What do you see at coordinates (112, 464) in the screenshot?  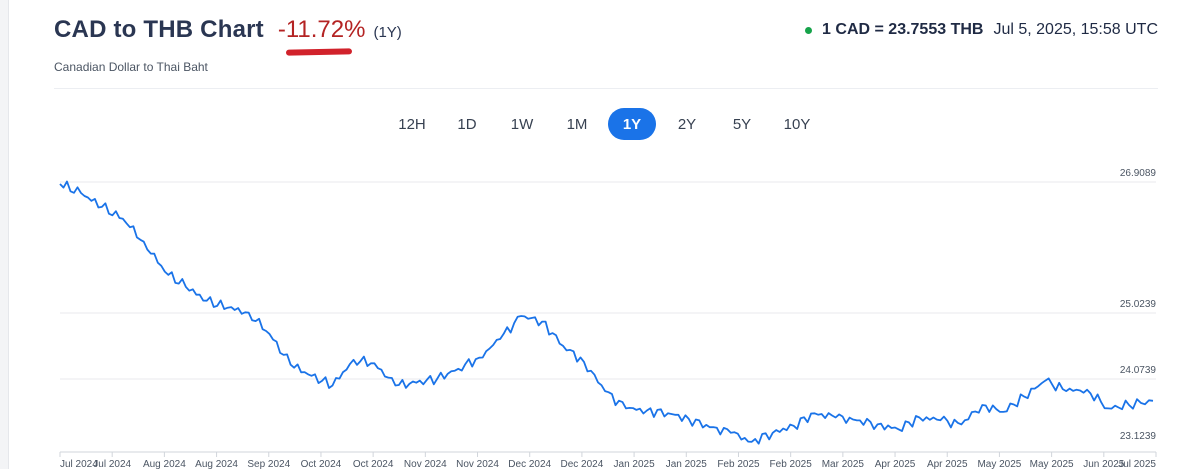 I see `x-tick-label: Jul 2024` at bounding box center [112, 464].